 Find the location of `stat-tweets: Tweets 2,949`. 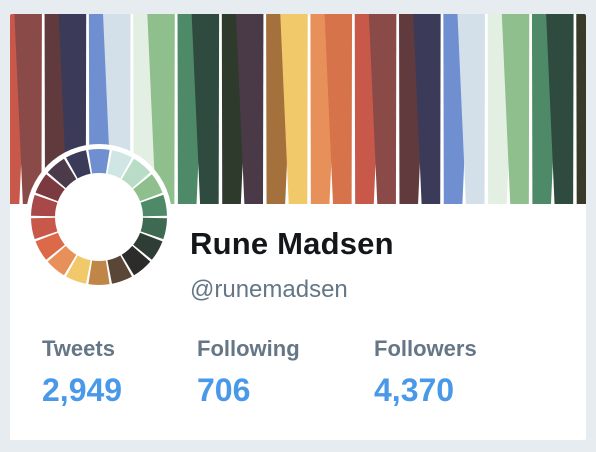

stat-tweets: Tweets 2,949 is located at coordinates (82, 372).